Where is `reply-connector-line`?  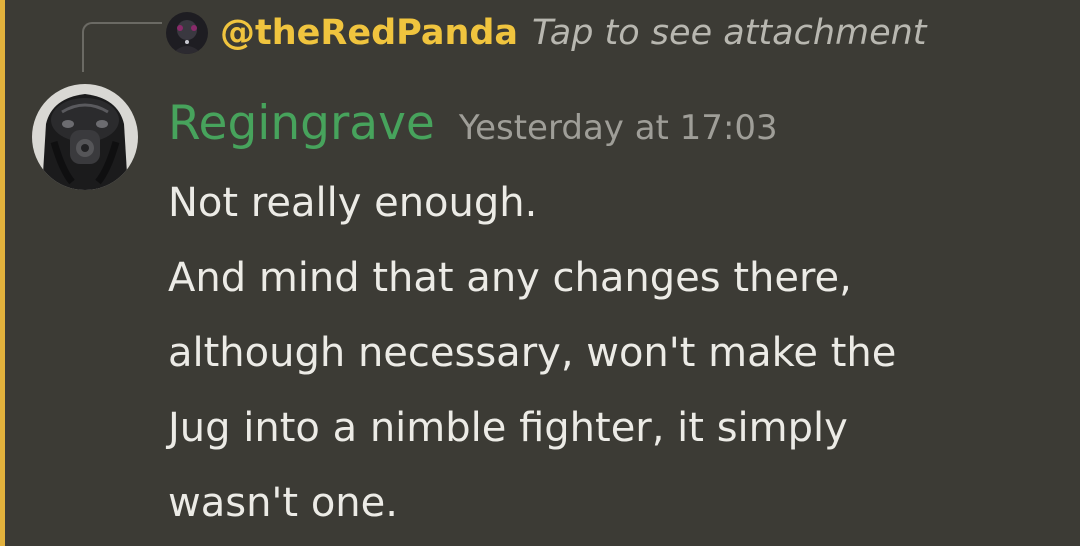 reply-connector-line is located at coordinates (122, 47).